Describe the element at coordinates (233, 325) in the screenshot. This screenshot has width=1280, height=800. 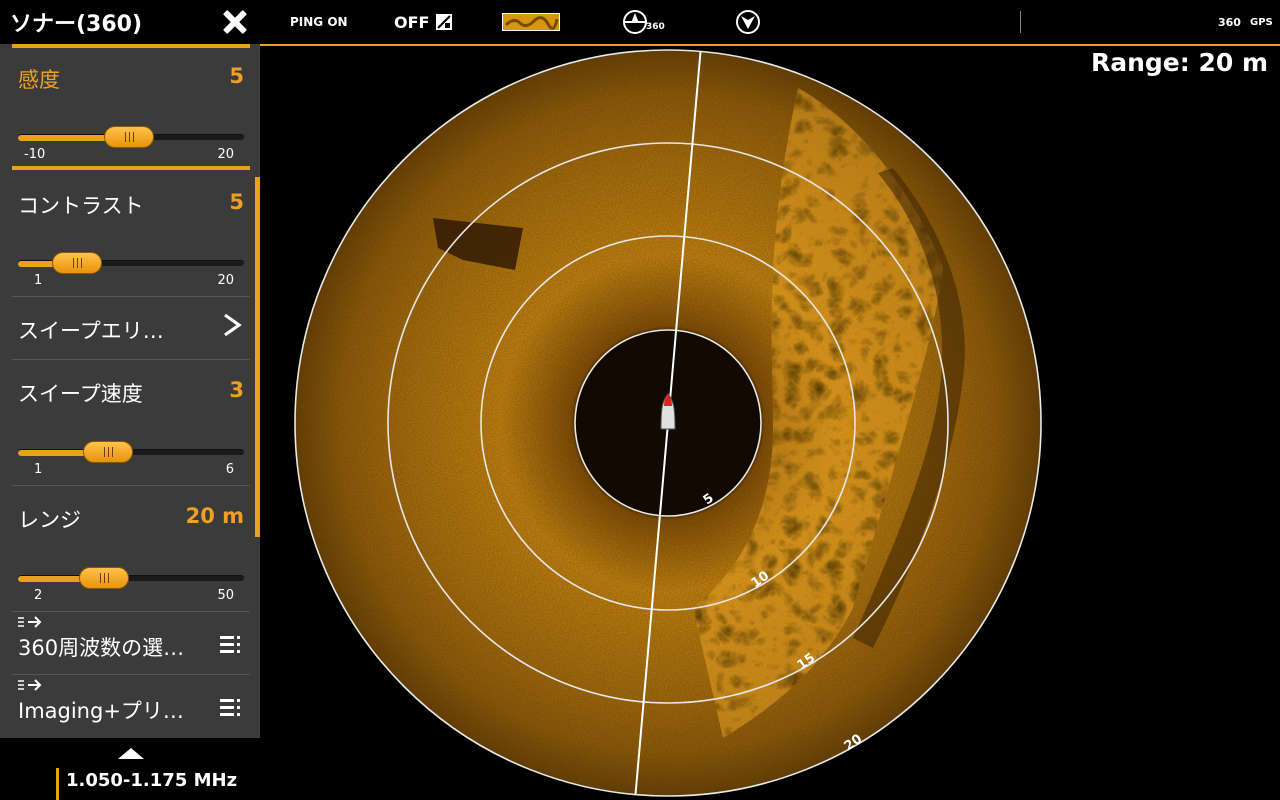
I see `chevron-right-icon` at that location.